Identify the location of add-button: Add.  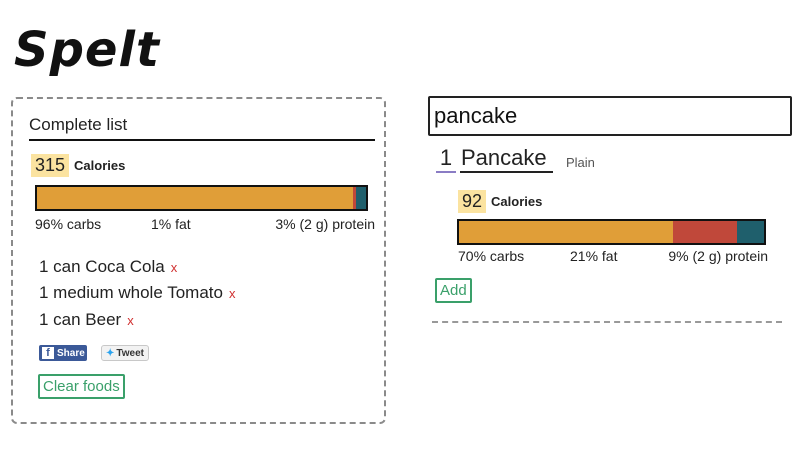
(453, 290).